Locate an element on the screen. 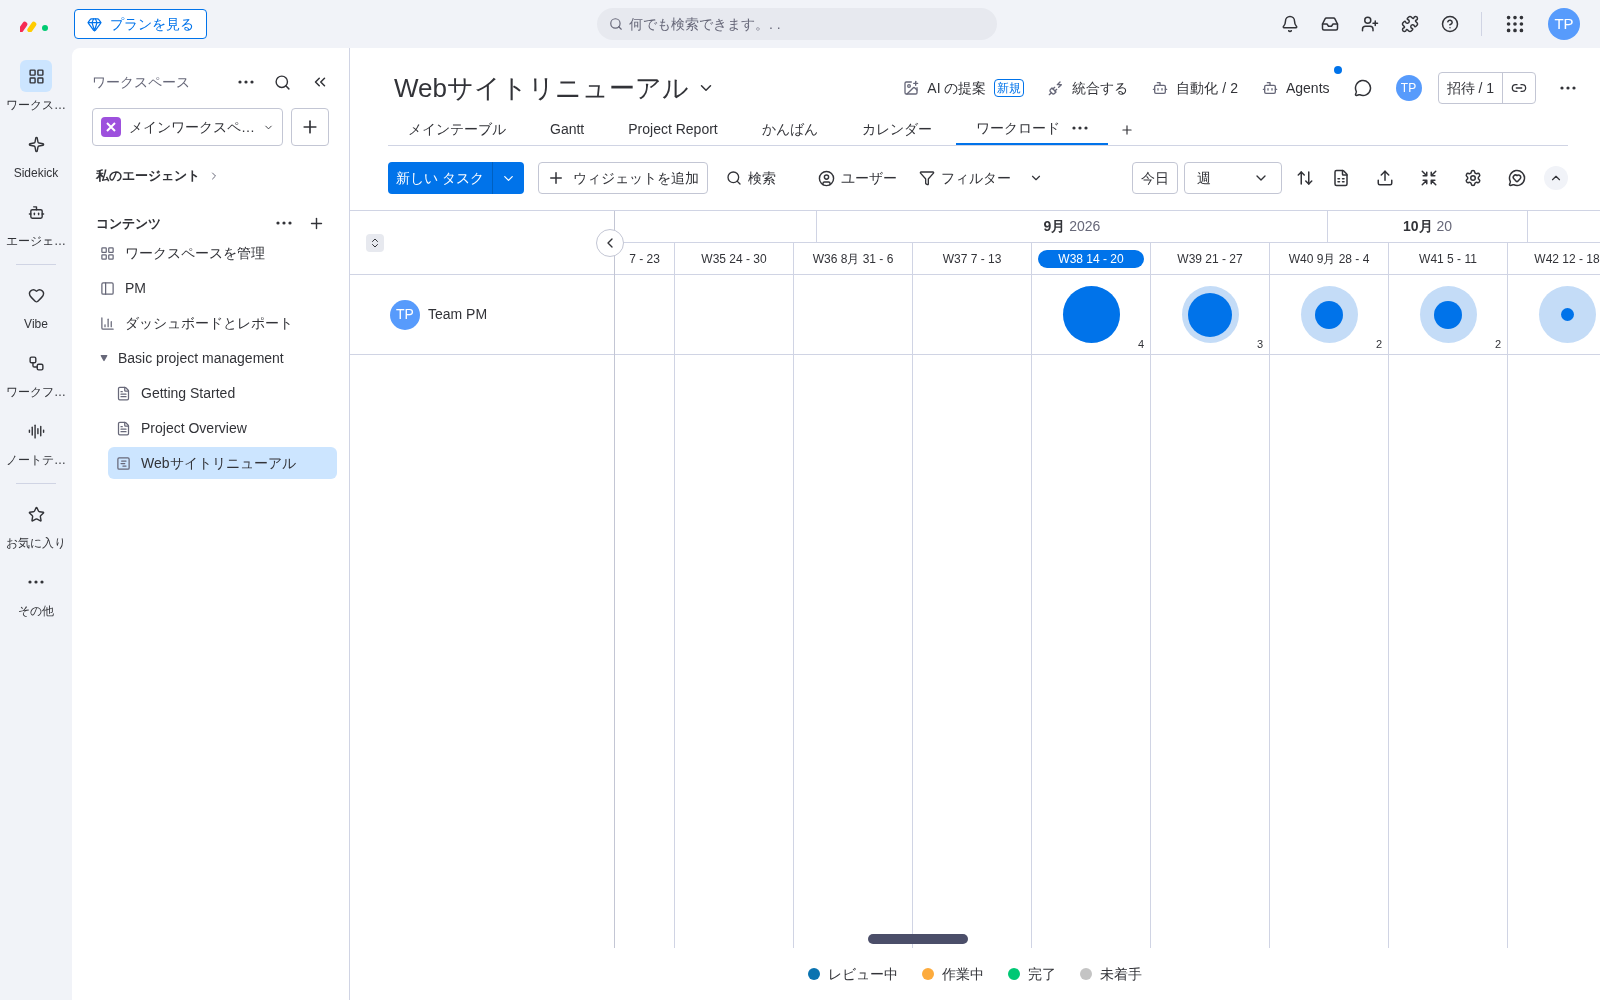 This screenshot has height=1000, width=1600. view-tab: メインテーブル is located at coordinates (457, 129).